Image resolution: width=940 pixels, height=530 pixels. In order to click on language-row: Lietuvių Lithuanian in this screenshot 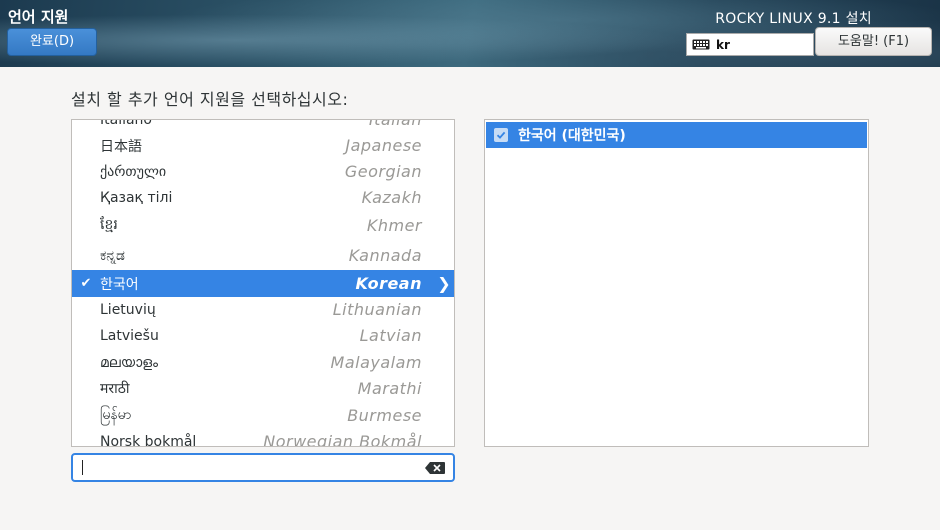, I will do `click(263, 309)`.